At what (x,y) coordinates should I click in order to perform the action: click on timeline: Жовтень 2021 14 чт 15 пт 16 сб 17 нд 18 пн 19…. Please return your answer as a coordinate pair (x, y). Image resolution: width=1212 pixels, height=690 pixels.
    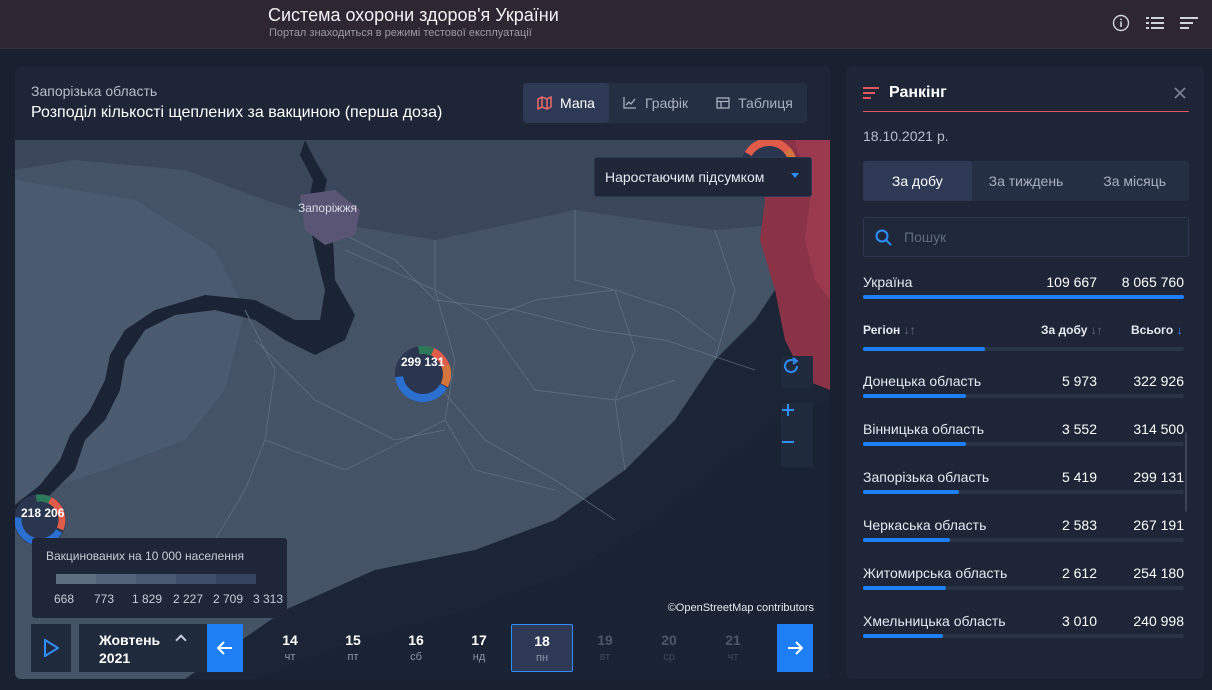
    Looking at the image, I should click on (422, 648).